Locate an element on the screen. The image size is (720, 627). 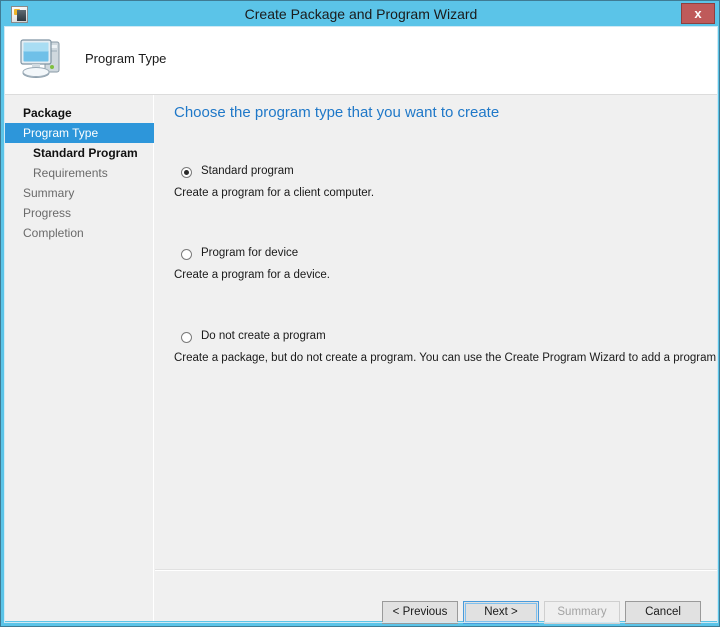
sidebar-item-completion: Completion is located at coordinates (79, 233).